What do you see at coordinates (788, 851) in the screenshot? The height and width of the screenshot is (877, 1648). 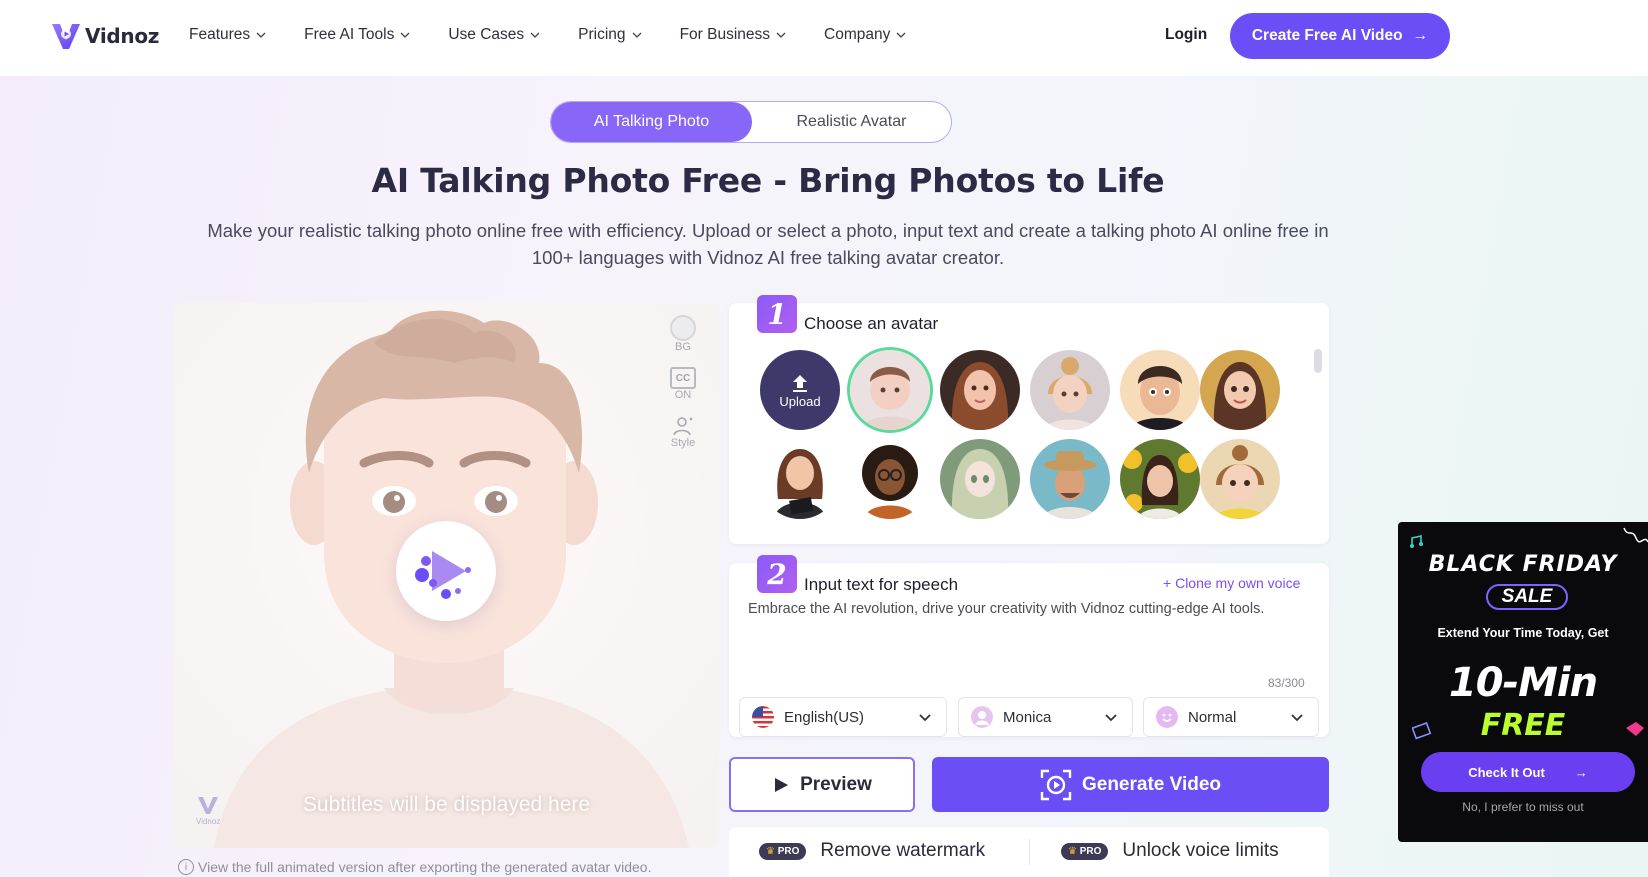 I see `pro-badge-label: PRO` at bounding box center [788, 851].